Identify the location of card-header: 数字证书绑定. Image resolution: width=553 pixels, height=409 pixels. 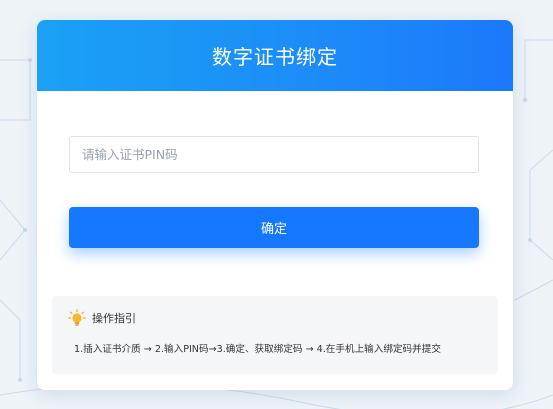
(275, 55).